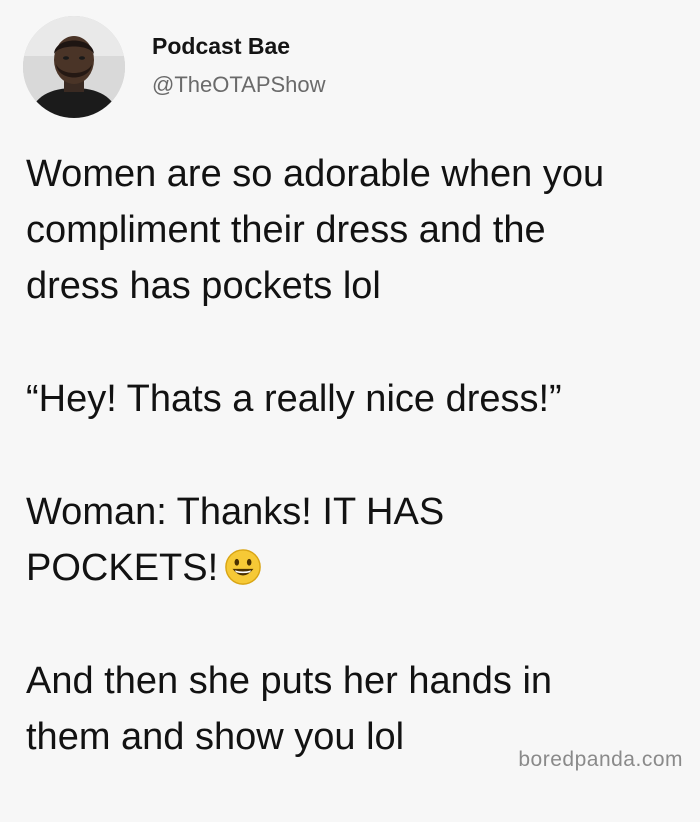  I want to click on author-handle: @TheOTAPShow, so click(239, 85).